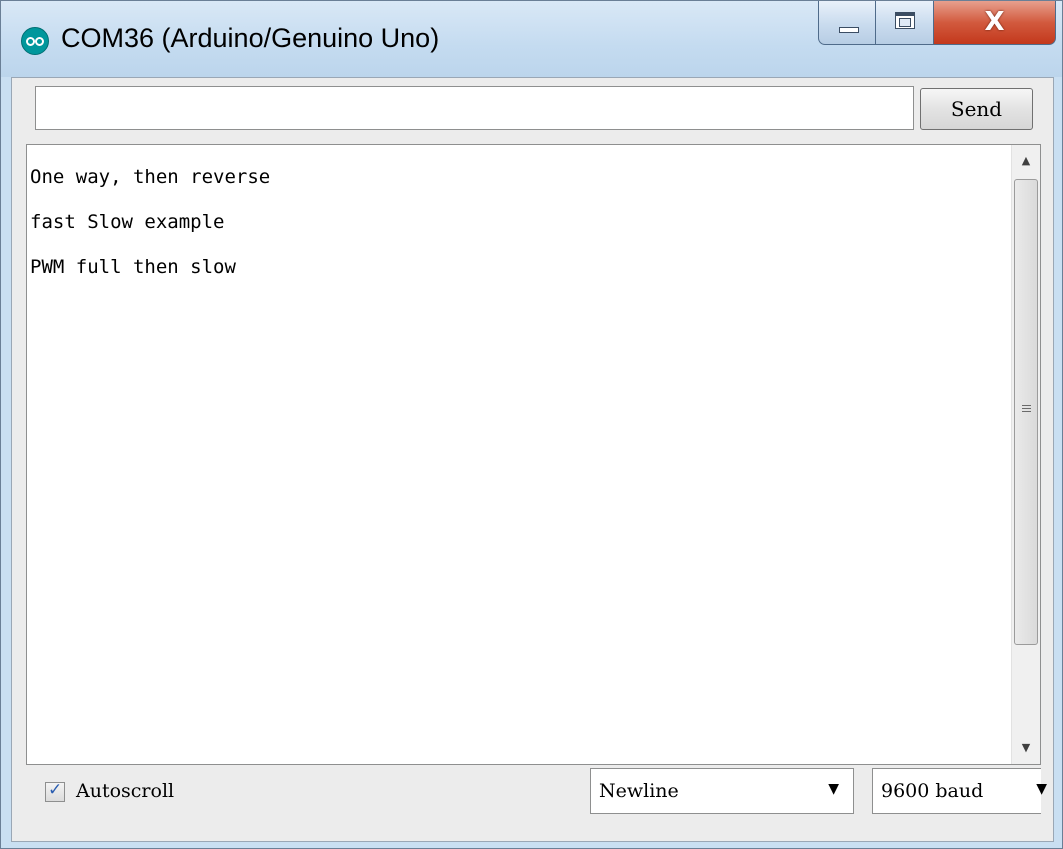 The image size is (1063, 849). What do you see at coordinates (133, 267) in the screenshot?
I see `output-line: PWM full then slow` at bounding box center [133, 267].